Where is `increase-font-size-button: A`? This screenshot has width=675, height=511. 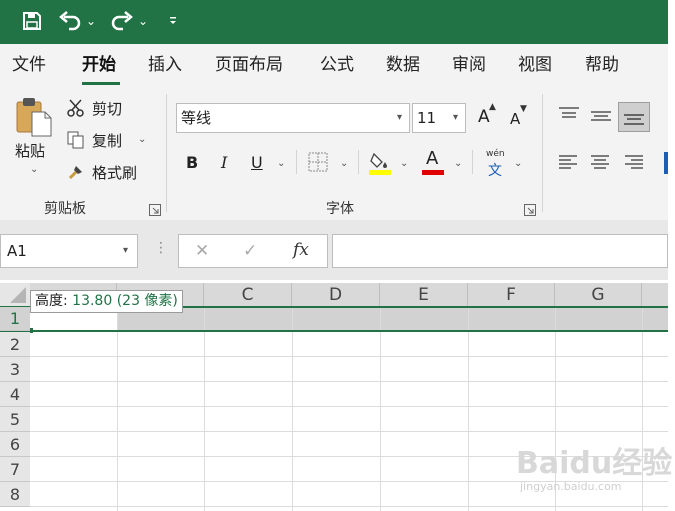
increase-font-size-button: A is located at coordinates (484, 117).